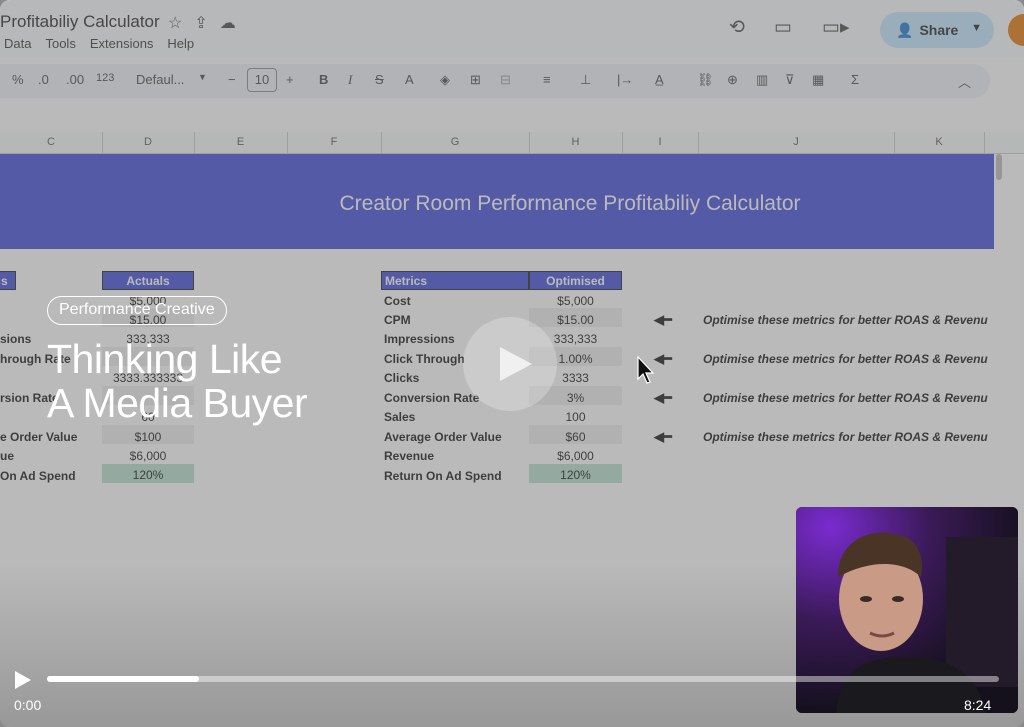 This screenshot has height=727, width=1024. I want to click on headline-line-2: A Media Buyer, so click(177, 403).